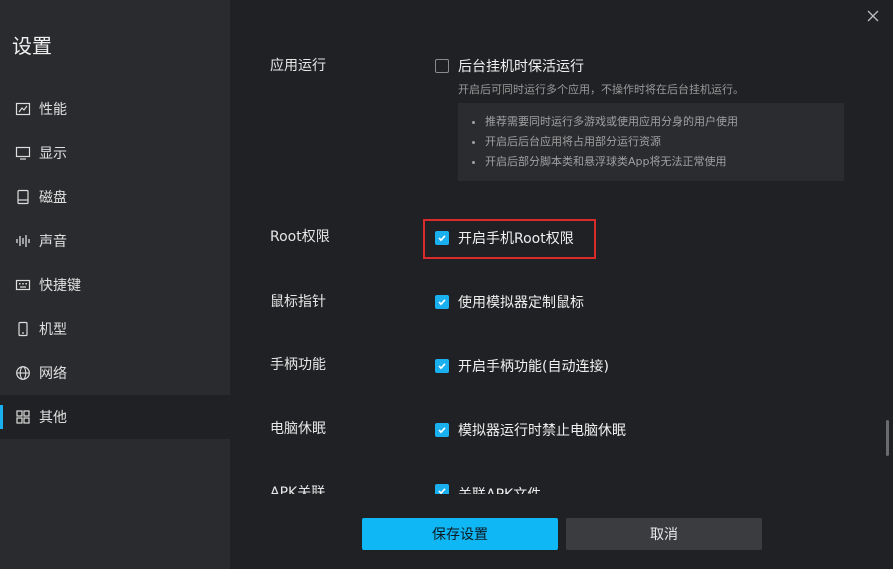 Image resolution: width=893 pixels, height=569 pixels. Describe the element at coordinates (32, 46) in the screenshot. I see `sidebar-title: 设置` at that location.